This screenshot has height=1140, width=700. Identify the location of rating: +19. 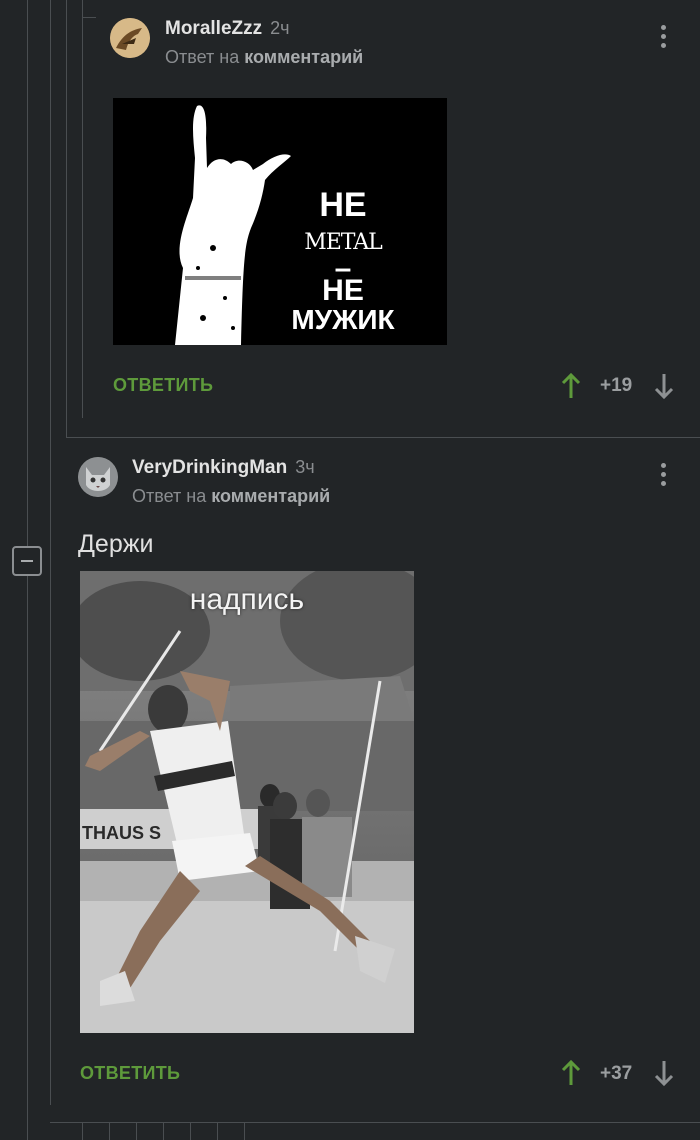
(616, 385).